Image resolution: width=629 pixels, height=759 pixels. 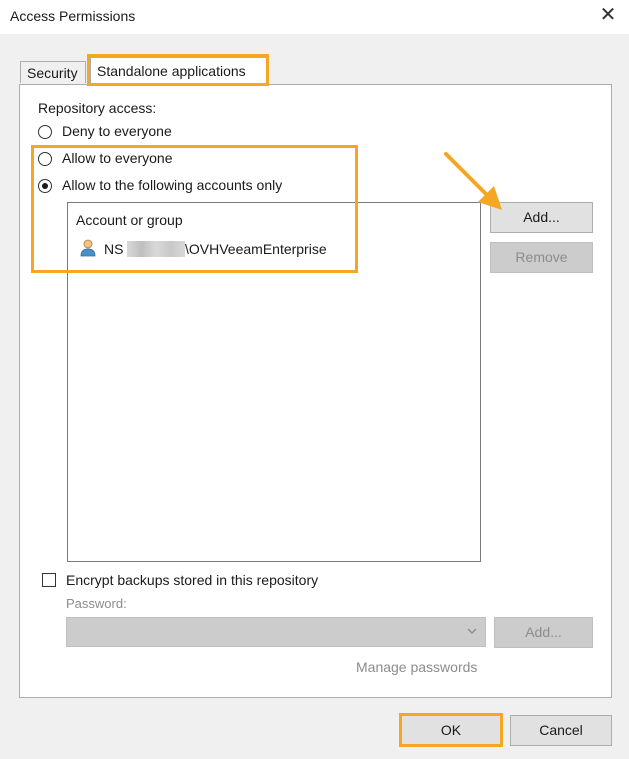 I want to click on radio-deny-everyone-label: Deny to everyone, so click(x=117, y=131).